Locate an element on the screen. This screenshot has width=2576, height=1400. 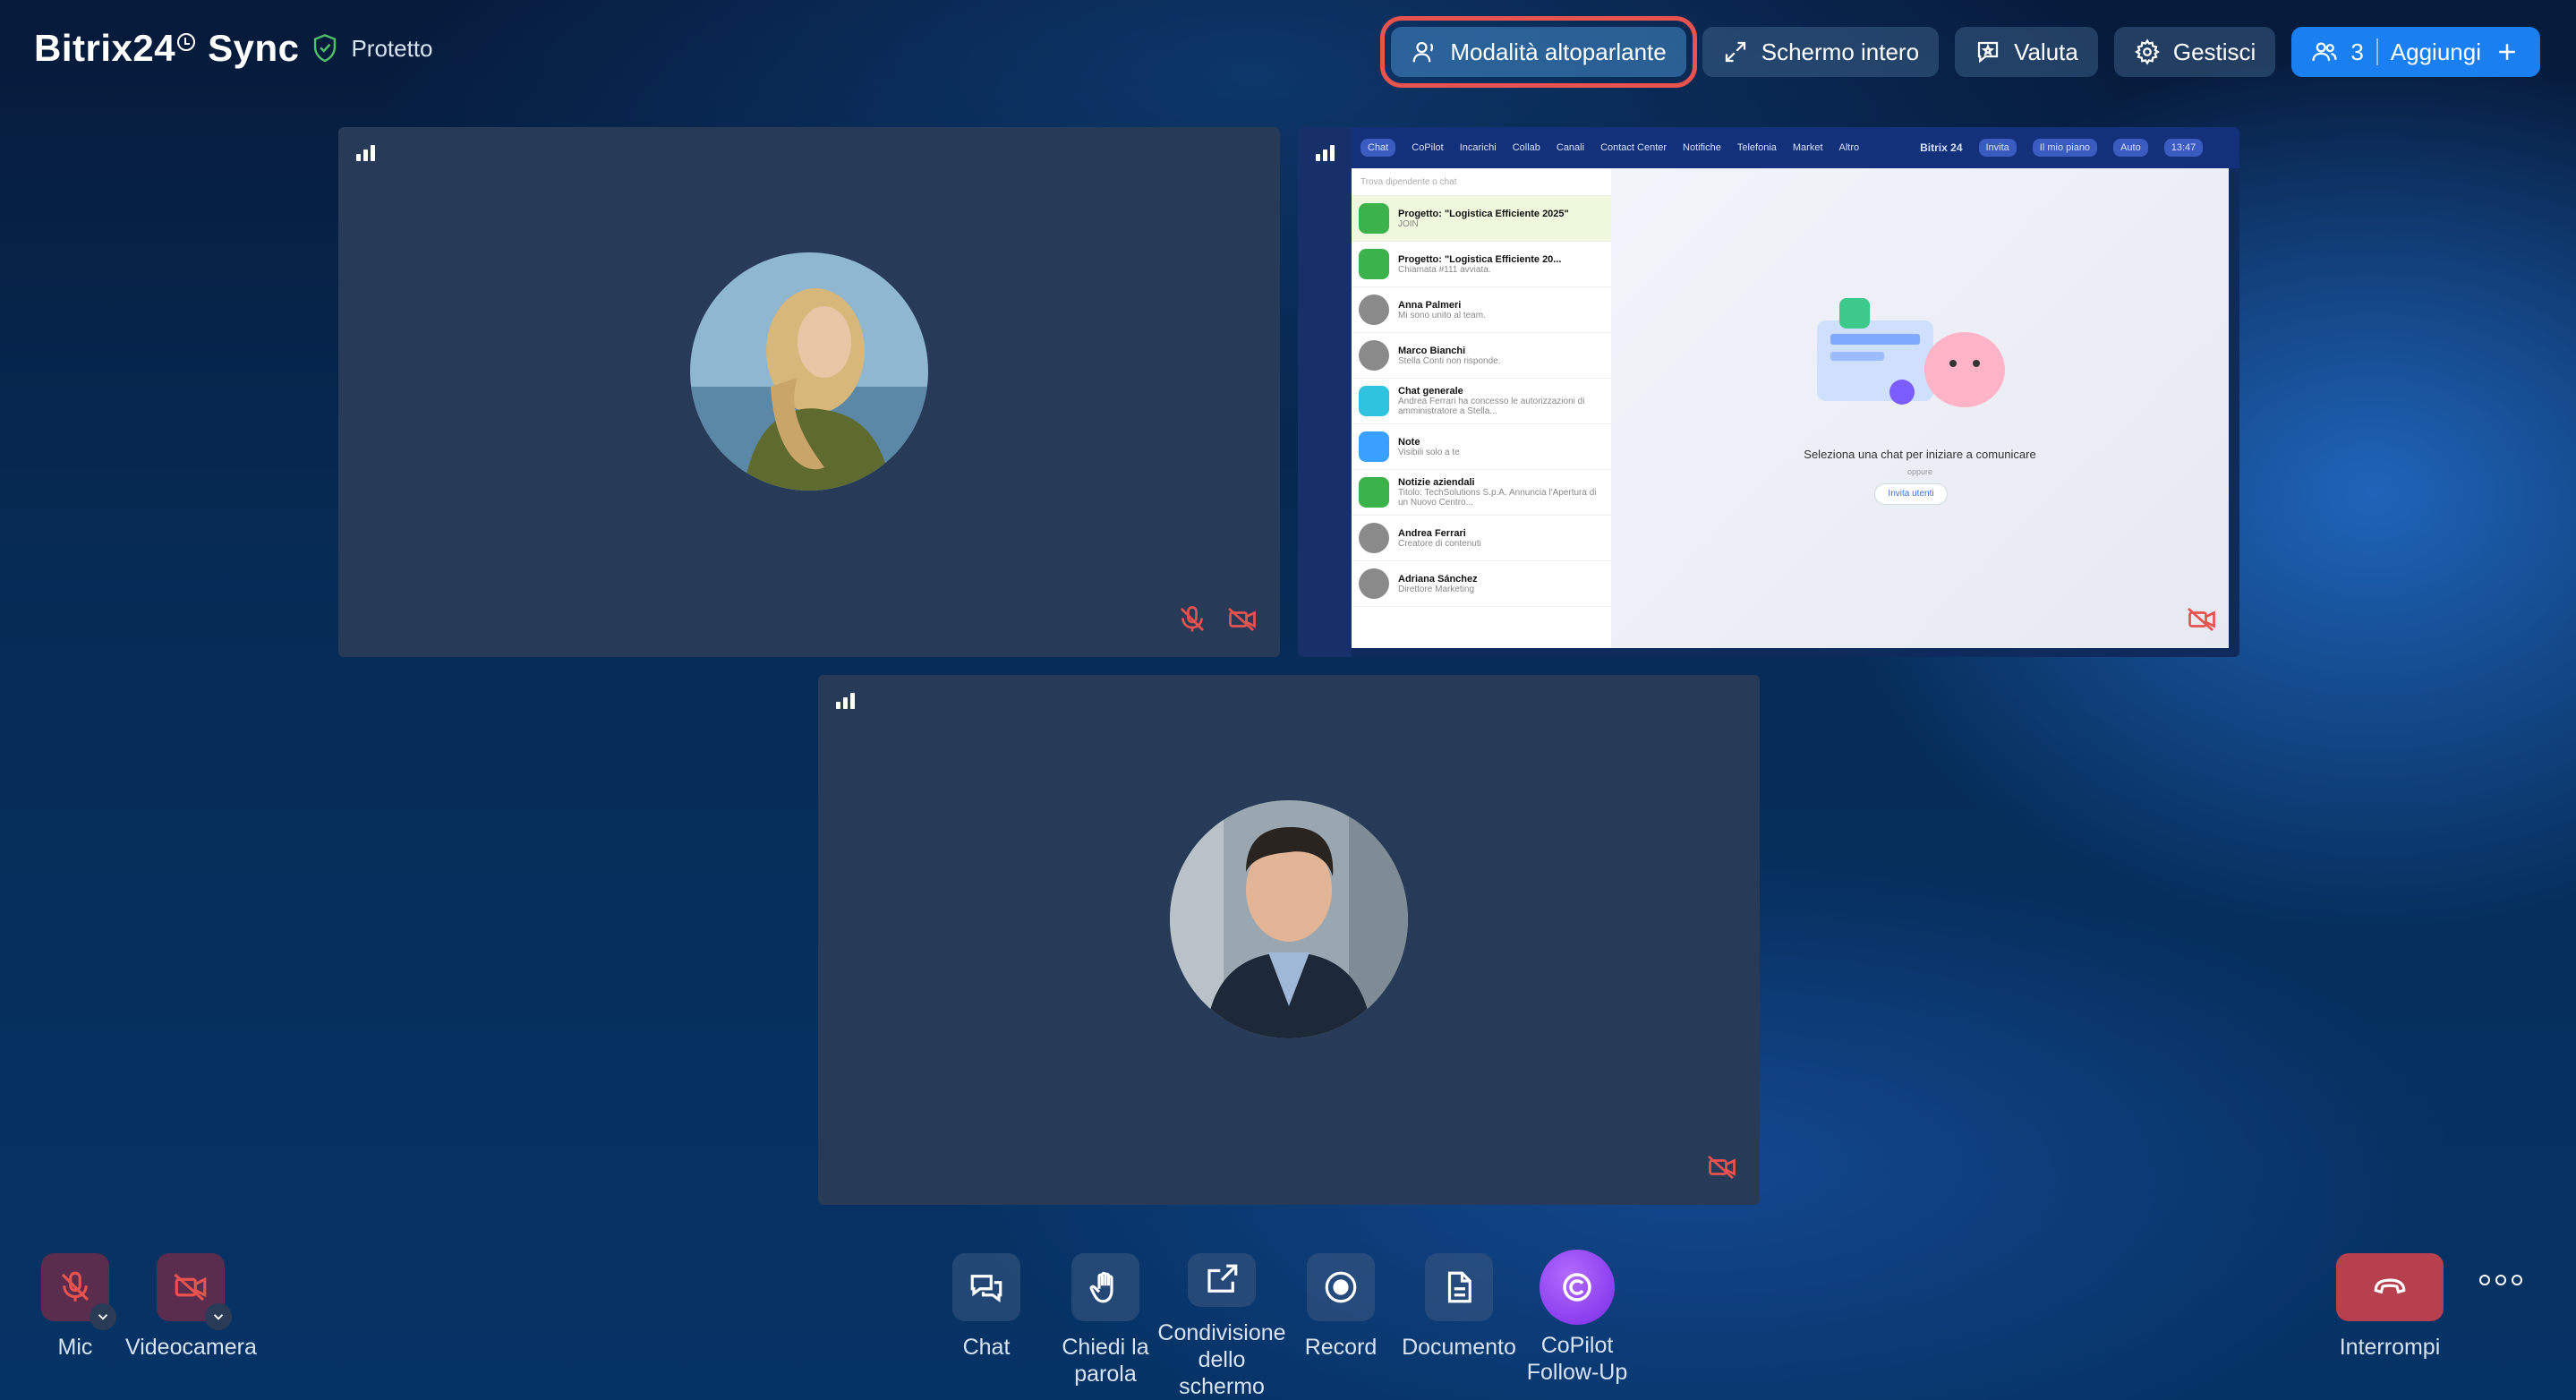
hangup-button is located at coordinates (2390, 1287).